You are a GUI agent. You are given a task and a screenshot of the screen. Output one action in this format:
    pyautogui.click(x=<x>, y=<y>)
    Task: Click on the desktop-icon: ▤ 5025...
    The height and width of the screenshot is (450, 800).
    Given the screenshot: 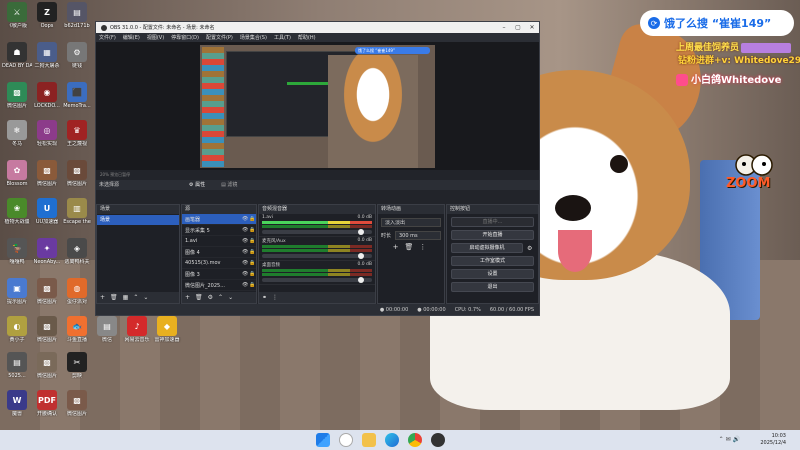 What is the action you would take?
    pyautogui.click(x=17, y=370)
    